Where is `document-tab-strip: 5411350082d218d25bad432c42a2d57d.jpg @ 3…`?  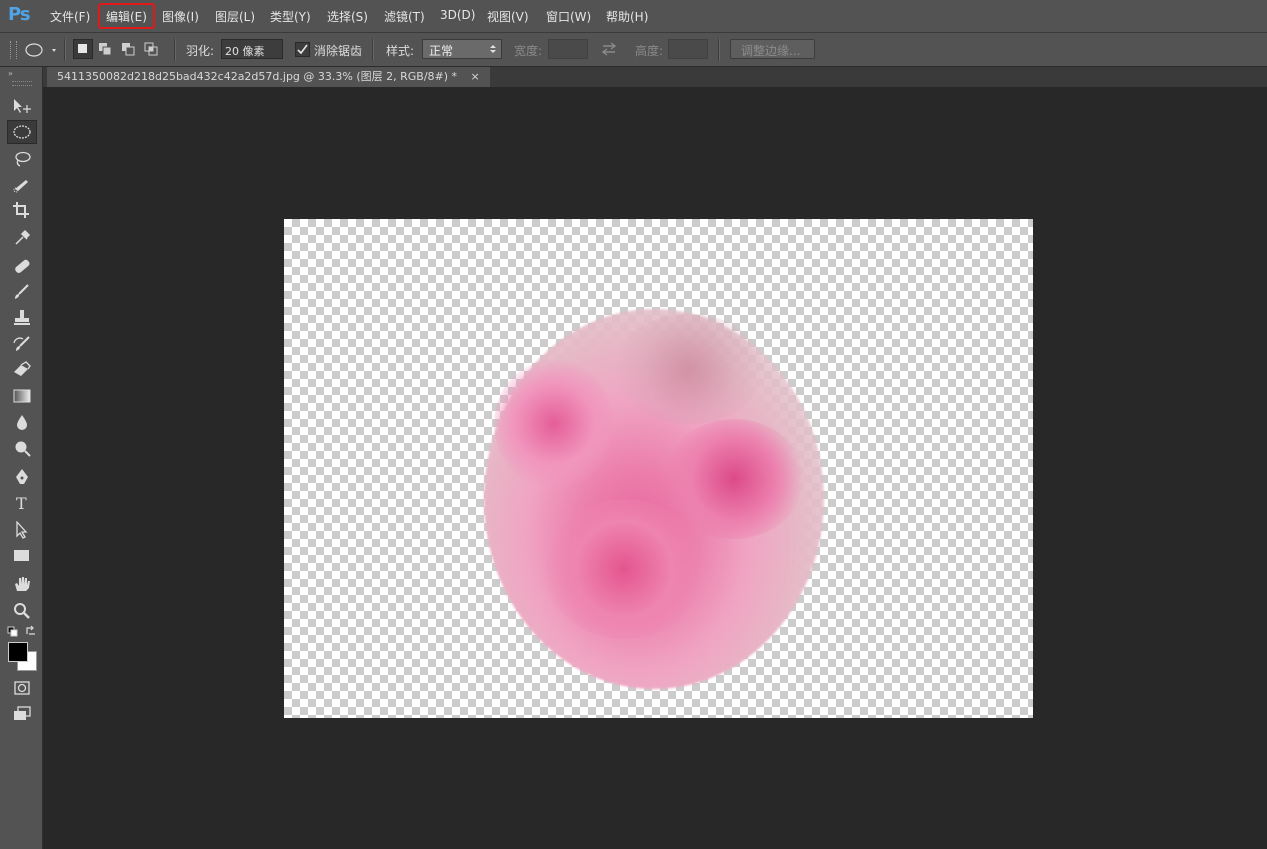 document-tab-strip: 5411350082d218d25bad432c42a2d57d.jpg @ 3… is located at coordinates (655, 77).